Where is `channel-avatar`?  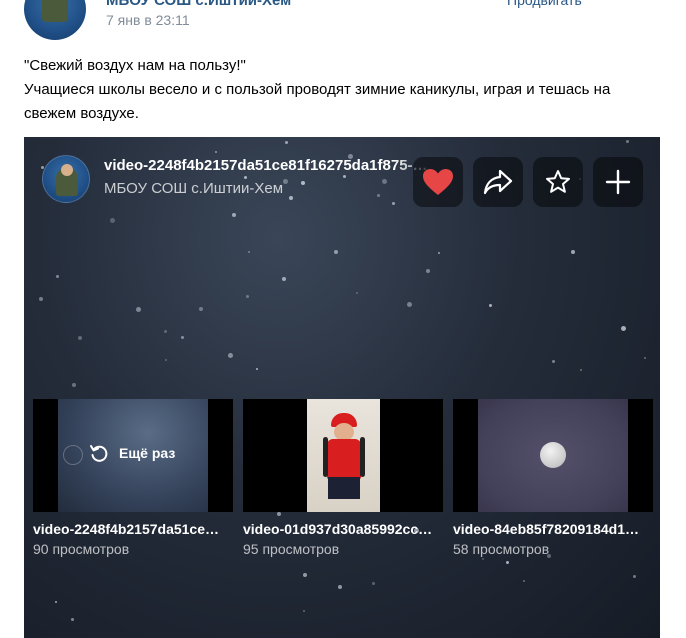
channel-avatar is located at coordinates (66, 179).